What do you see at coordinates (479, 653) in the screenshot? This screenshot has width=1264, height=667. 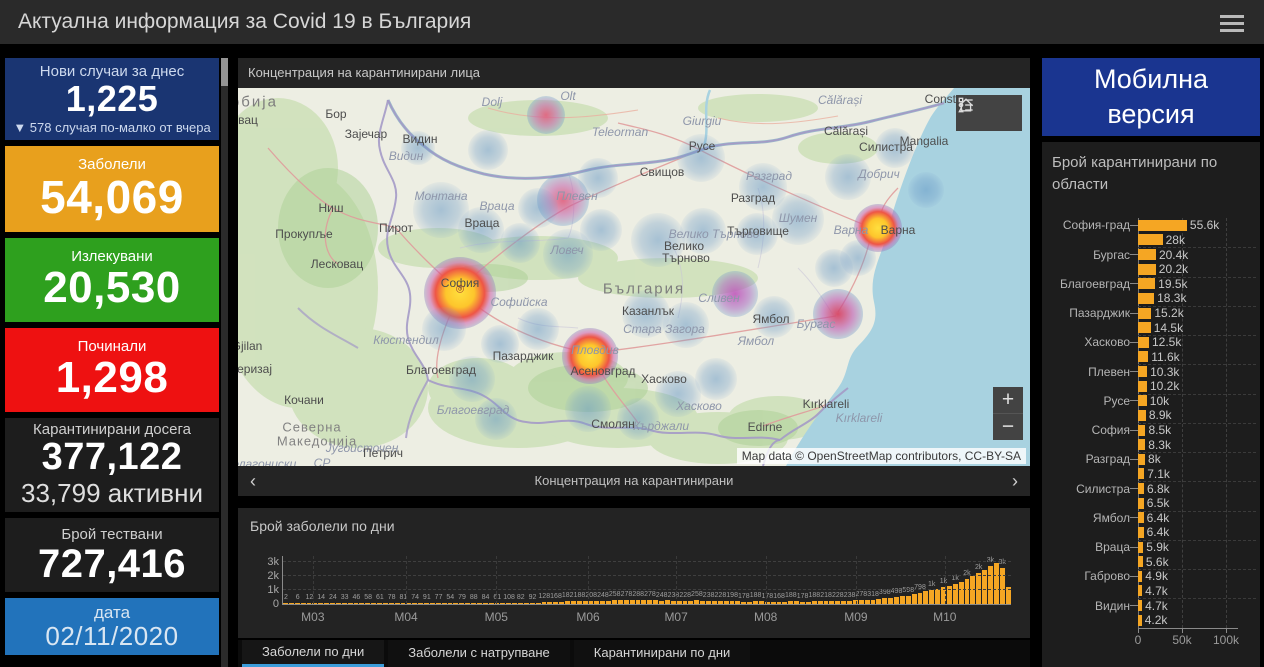 I see `tab-inactive: Заболели с натрупване` at bounding box center [479, 653].